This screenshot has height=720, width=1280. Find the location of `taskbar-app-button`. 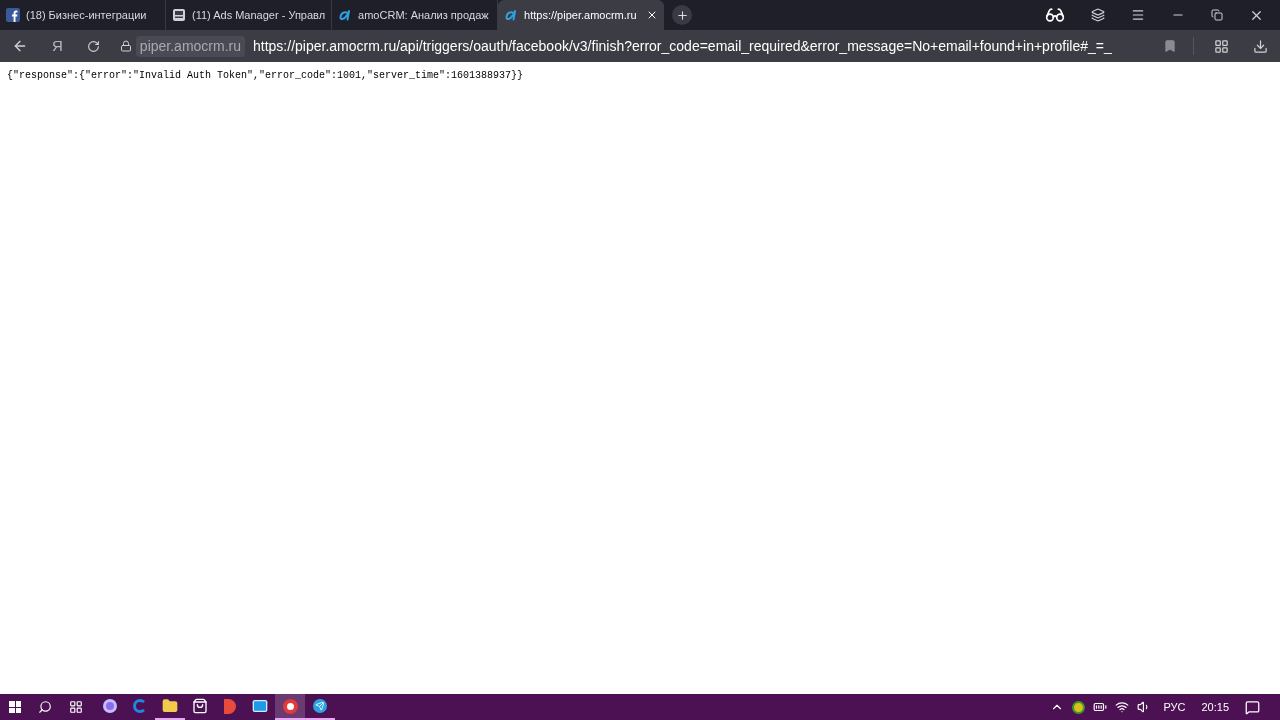

taskbar-app-button is located at coordinates (290, 707).